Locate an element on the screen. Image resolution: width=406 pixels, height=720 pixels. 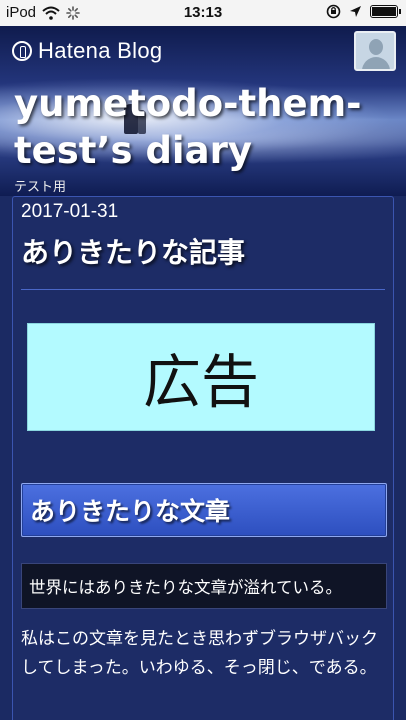
brand-name: Hatena Blog is located at coordinates (100, 50).